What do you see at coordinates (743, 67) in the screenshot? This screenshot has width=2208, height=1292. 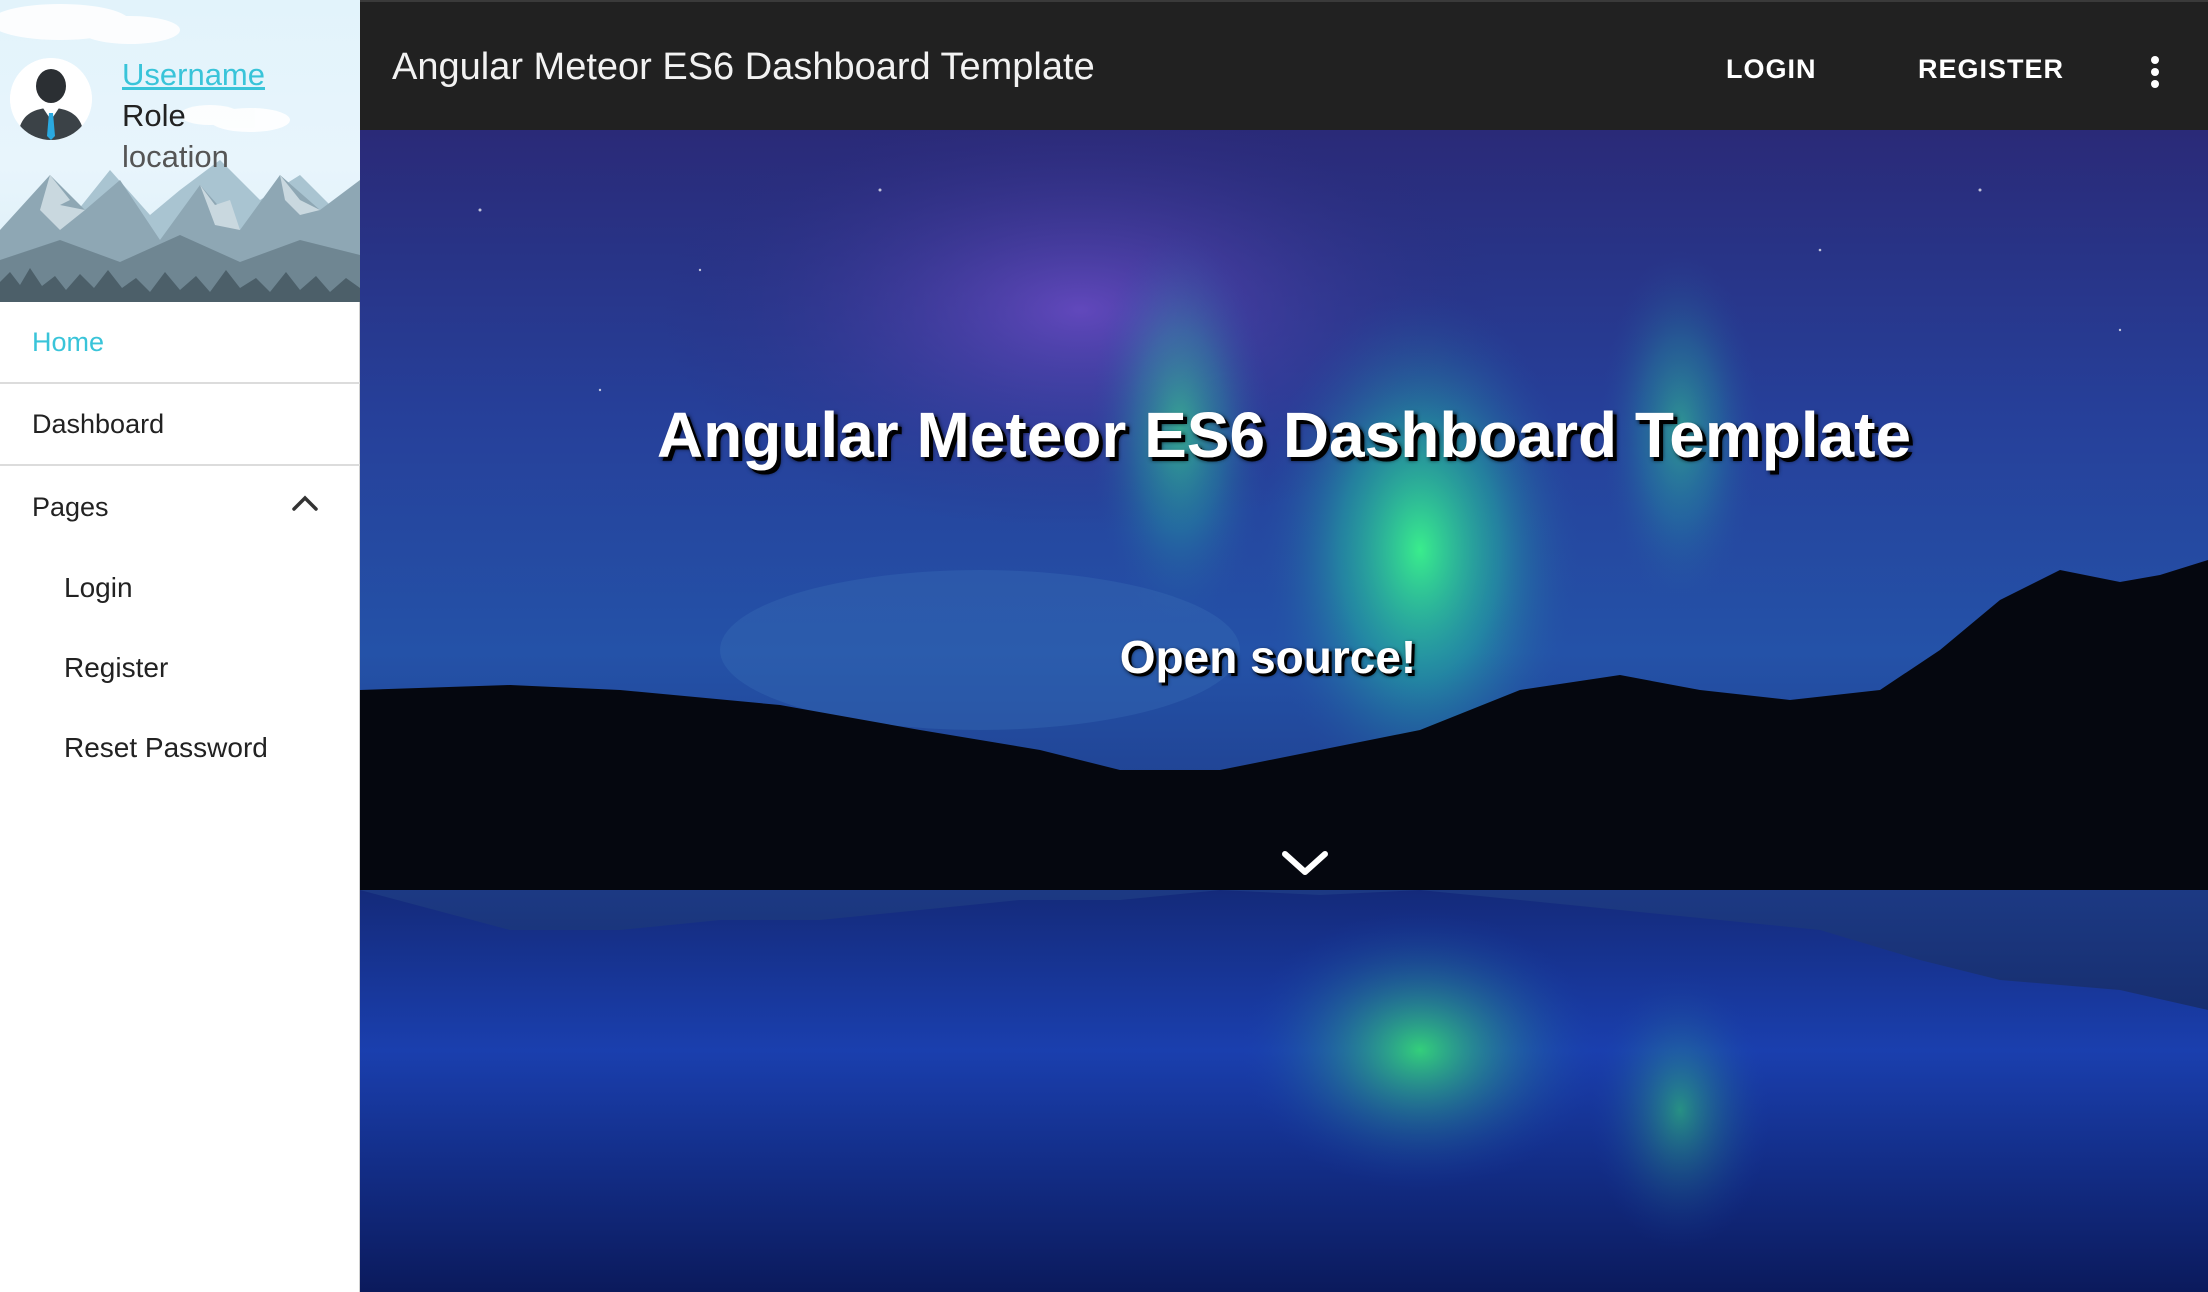 I see `app-title: Angular Meteor ES6 Dashboard Template` at bounding box center [743, 67].